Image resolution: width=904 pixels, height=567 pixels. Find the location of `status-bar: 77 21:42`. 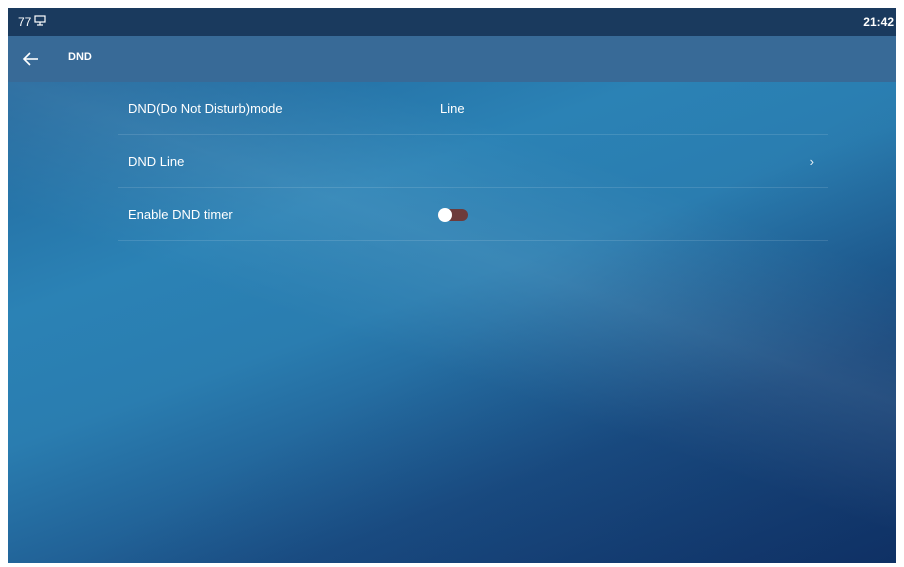

status-bar: 77 21:42 is located at coordinates (452, 22).